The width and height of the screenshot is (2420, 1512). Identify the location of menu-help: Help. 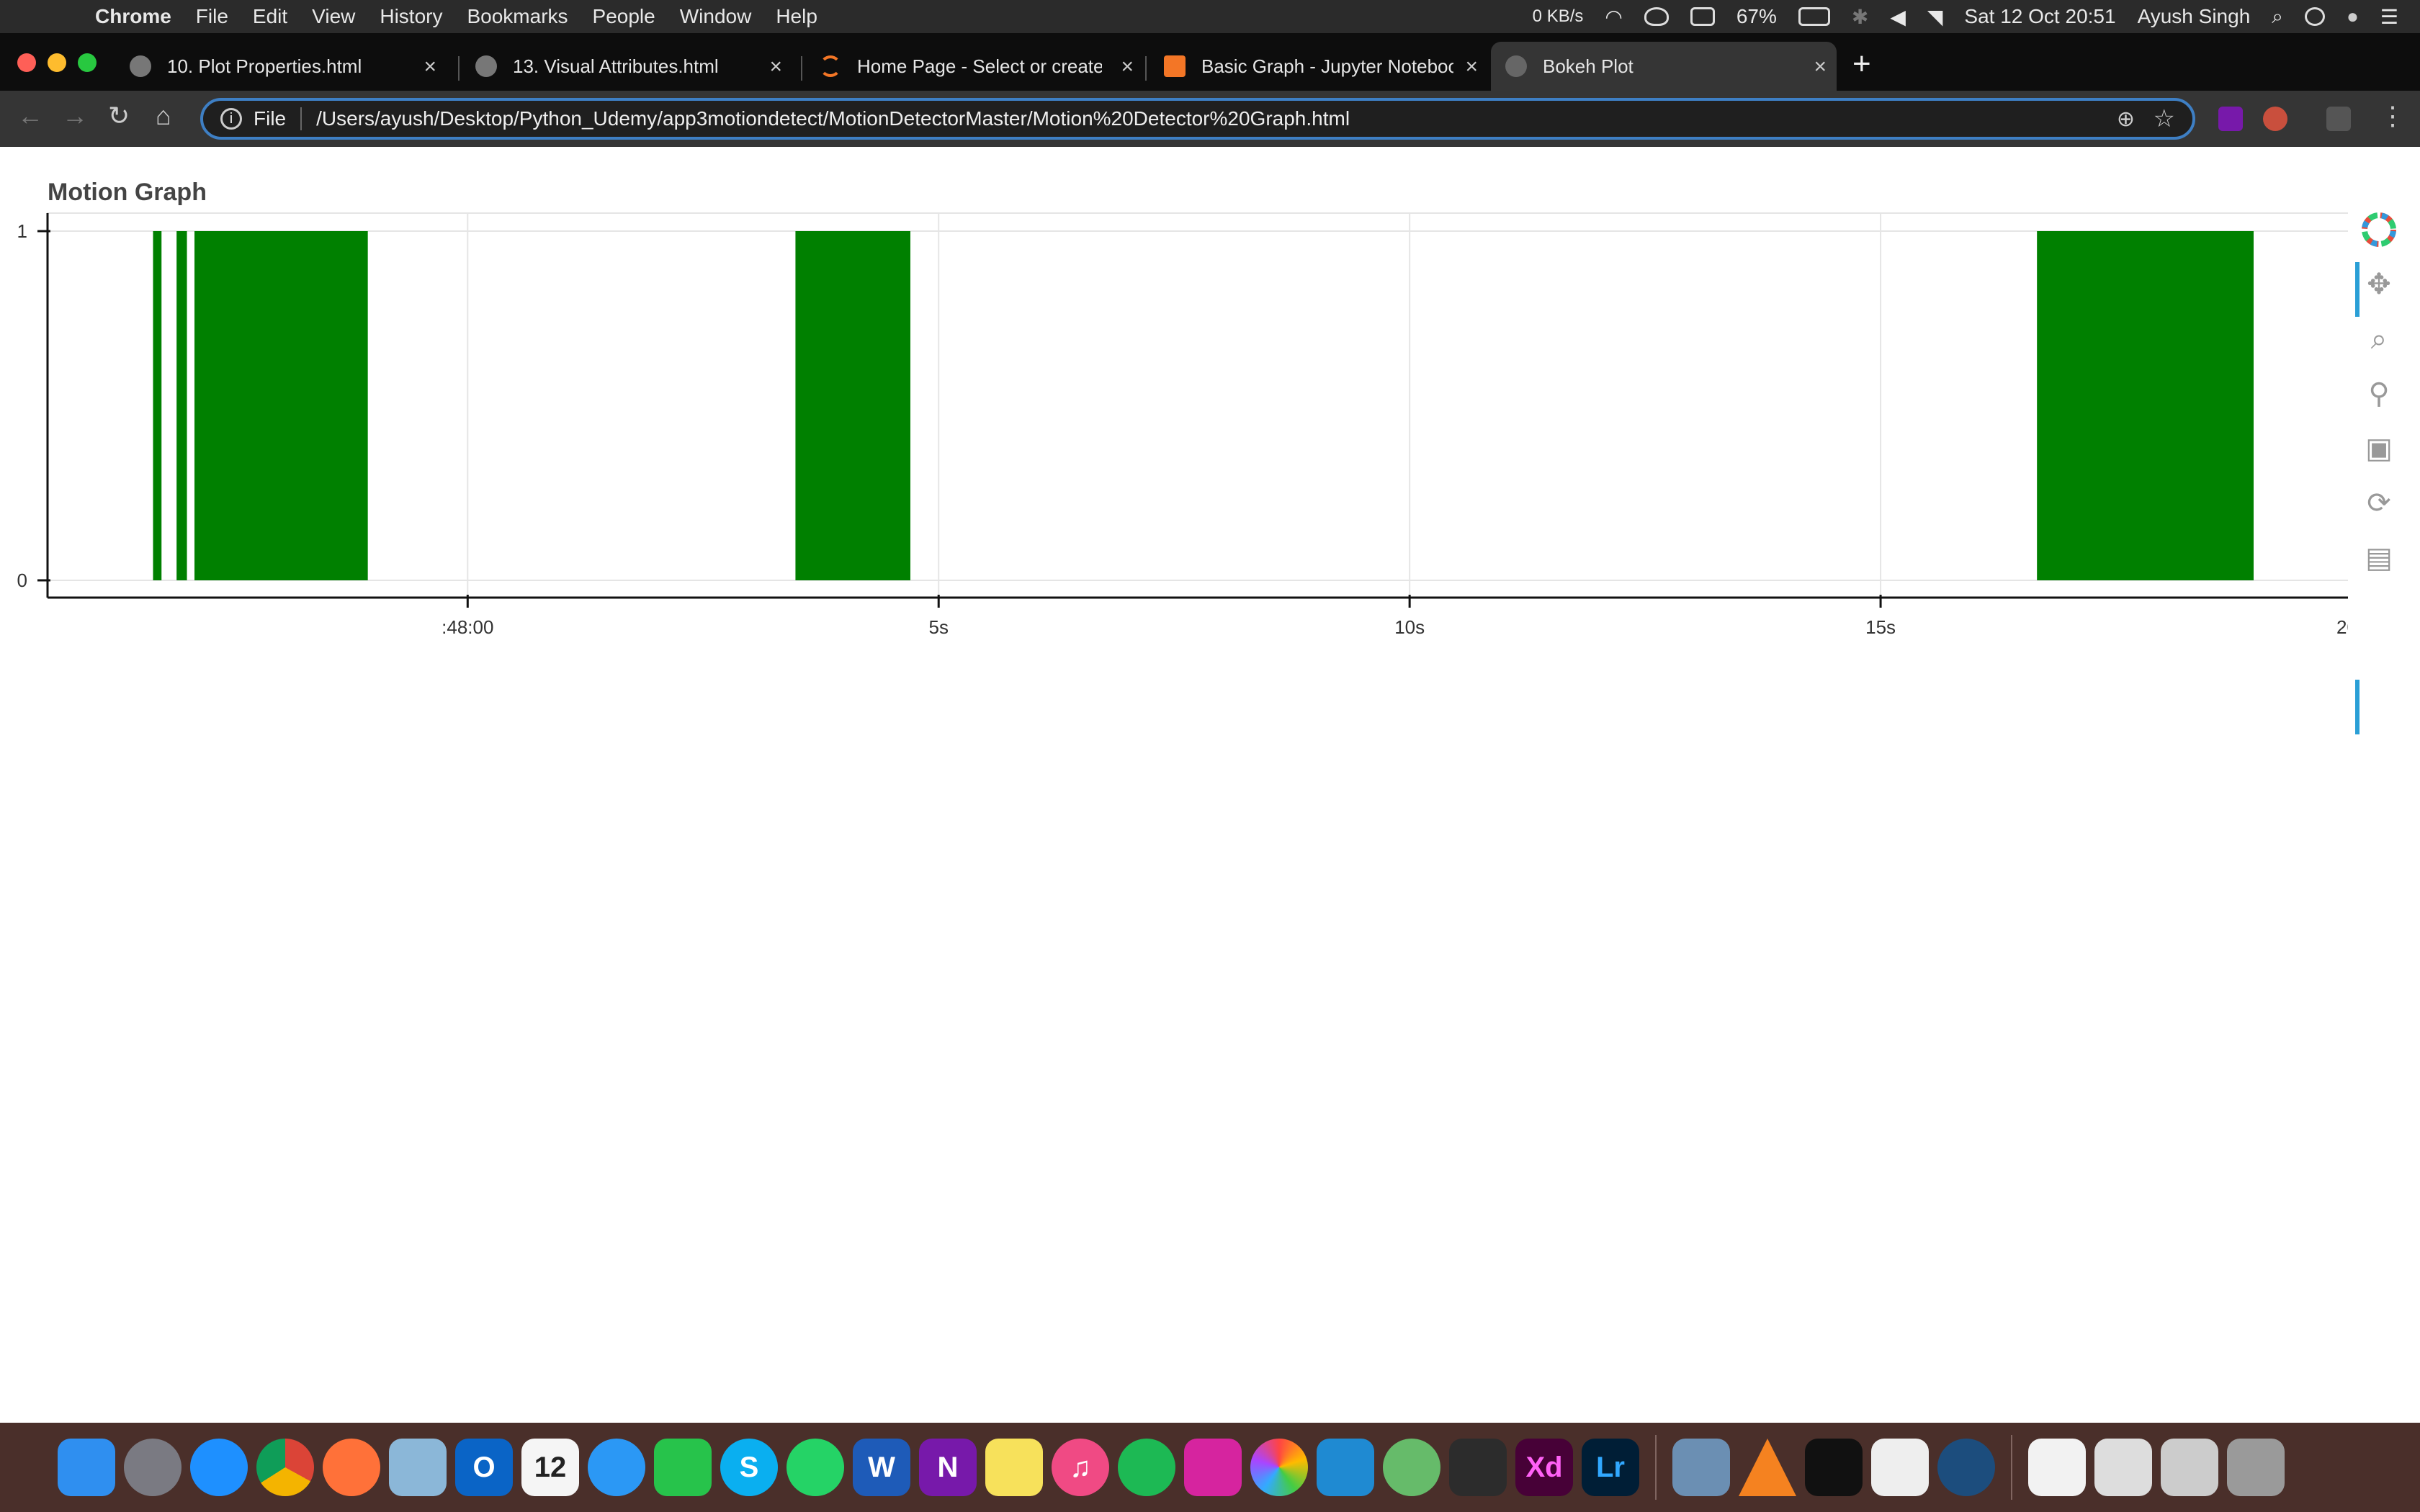
(796, 16).